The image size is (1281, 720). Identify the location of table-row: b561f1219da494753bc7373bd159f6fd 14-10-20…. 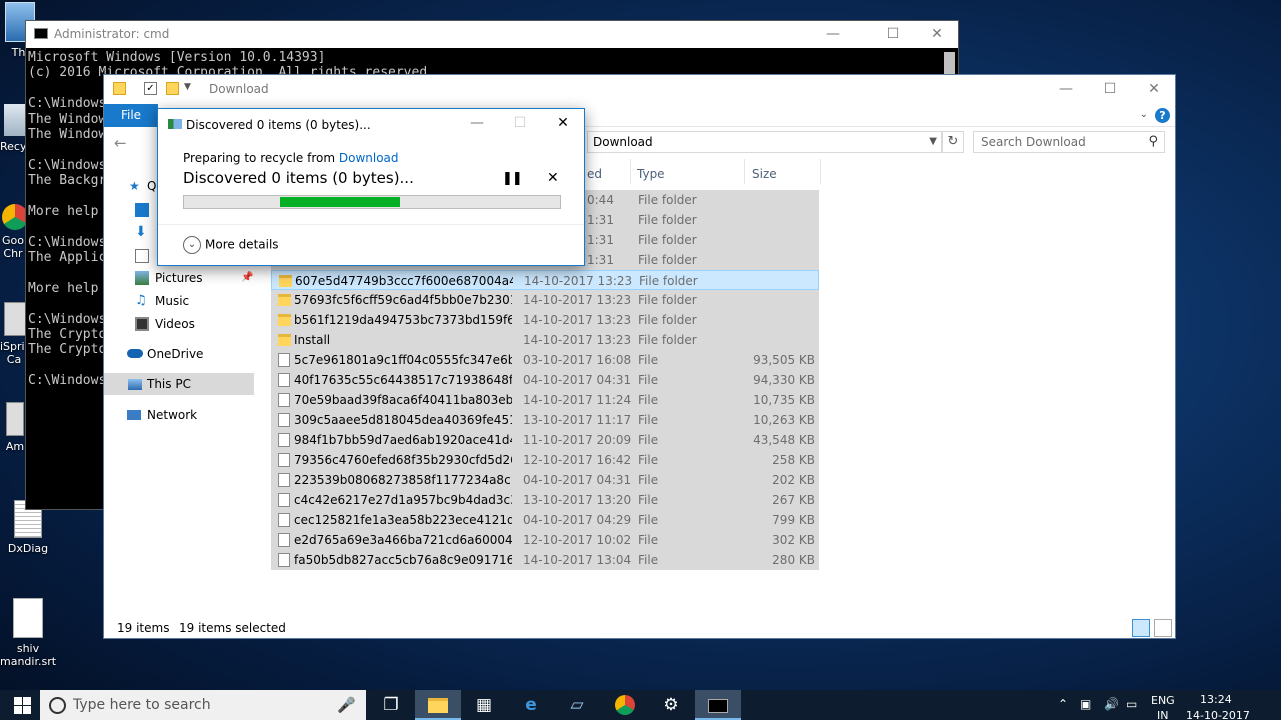
(545, 320).